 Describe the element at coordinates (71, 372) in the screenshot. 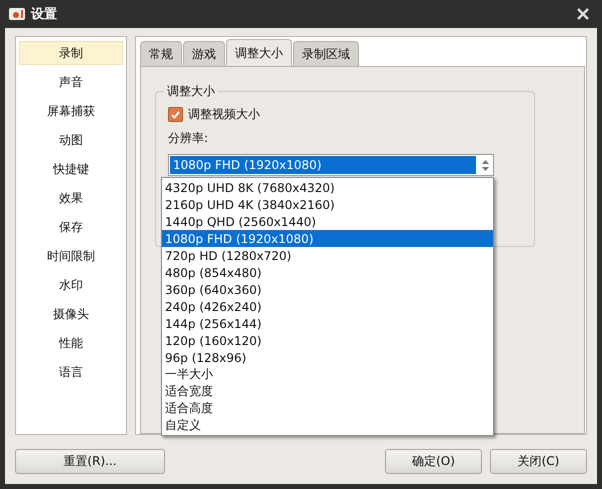

I see `sidebar-item: 语言` at that location.